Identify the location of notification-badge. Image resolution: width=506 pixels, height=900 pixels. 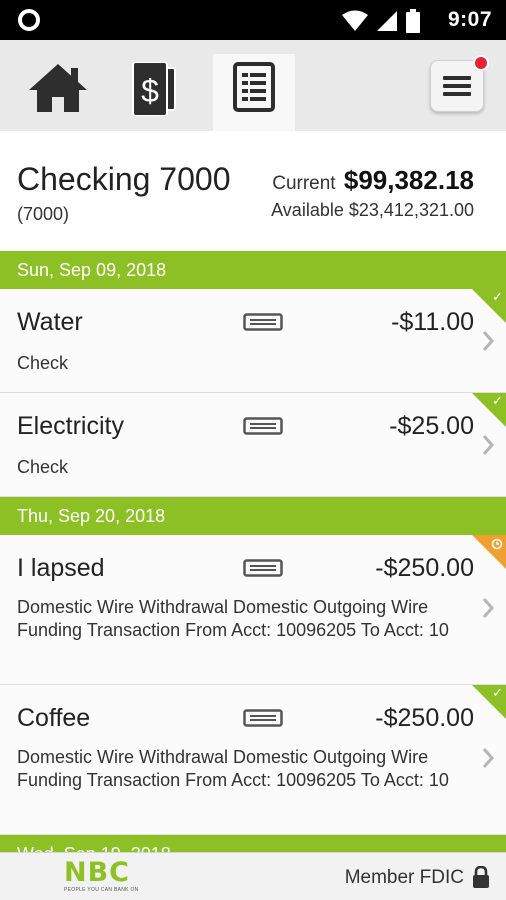
(481, 63).